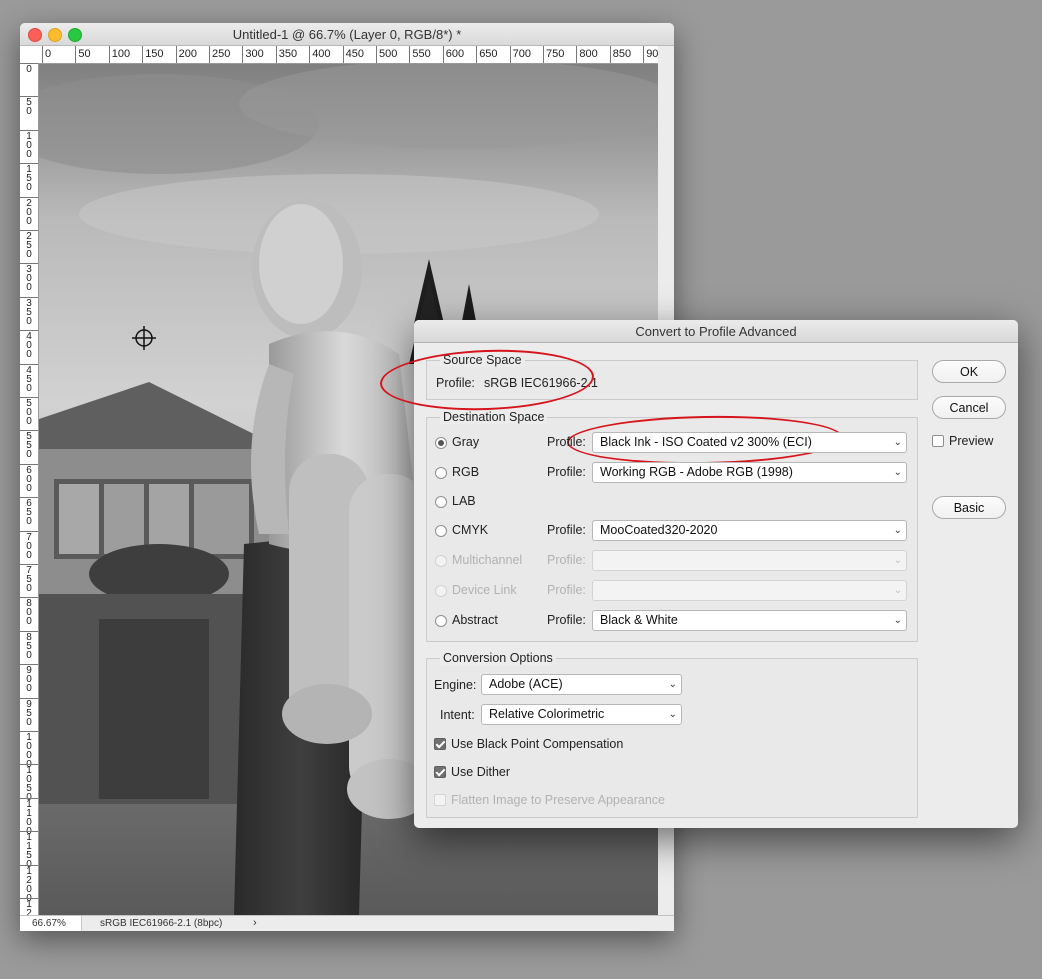 Image resolution: width=1042 pixels, height=979 pixels. I want to click on use-dither-checkbox, so click(440, 772).